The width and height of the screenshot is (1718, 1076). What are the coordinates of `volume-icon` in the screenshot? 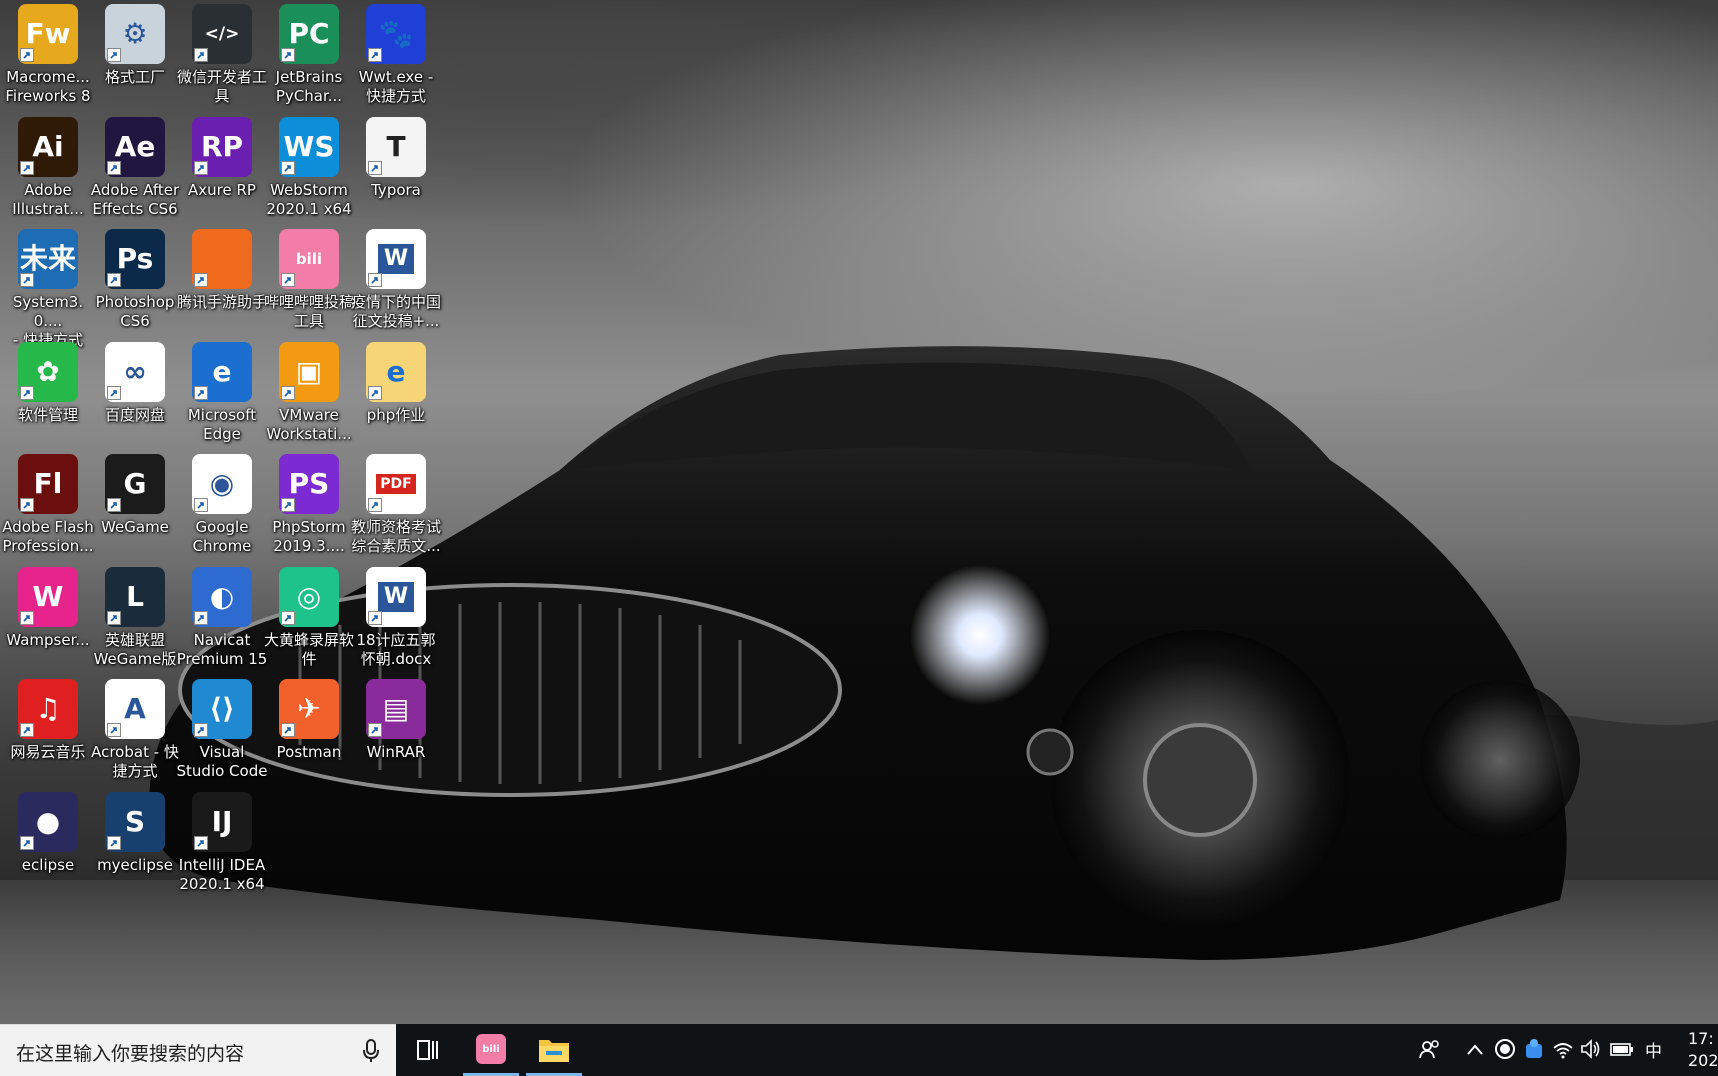 It's located at (1591, 1049).